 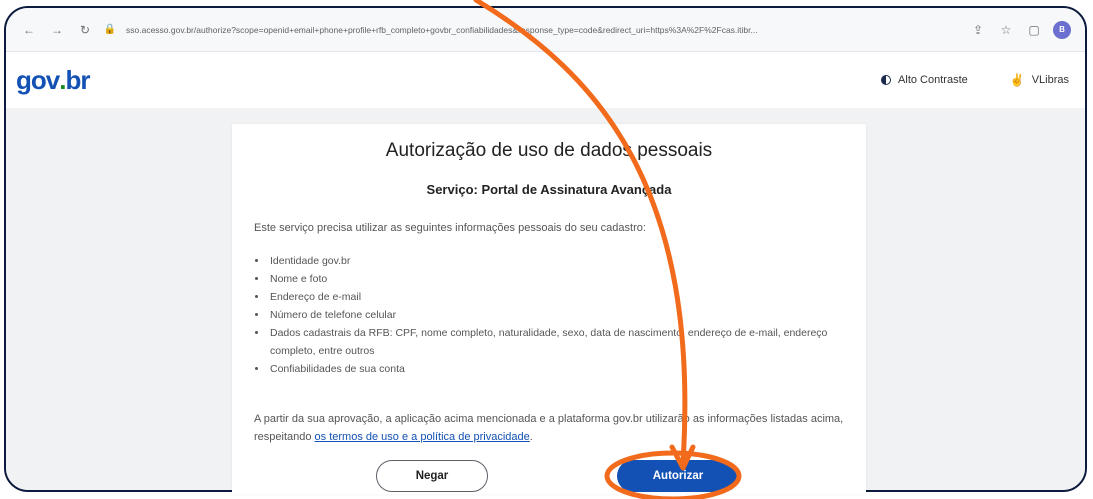 I want to click on list-item: Nome e foto, so click(x=567, y=279).